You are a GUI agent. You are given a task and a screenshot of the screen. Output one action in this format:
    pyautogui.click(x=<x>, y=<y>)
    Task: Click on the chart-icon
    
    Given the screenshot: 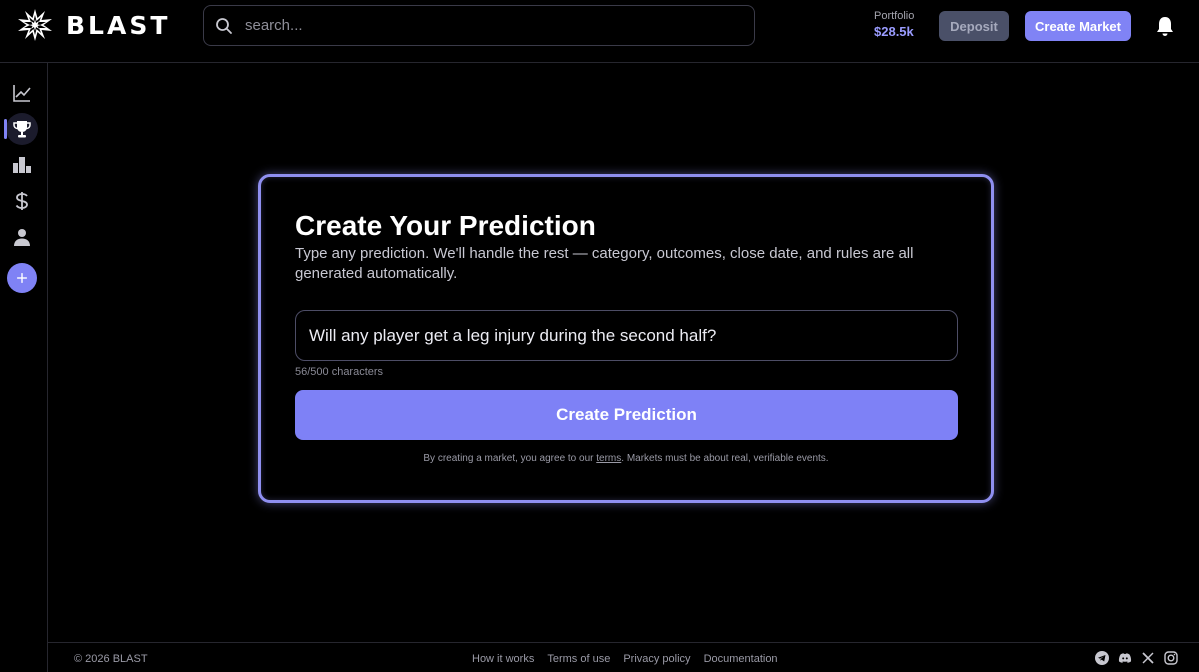 What is the action you would take?
    pyautogui.click(x=22, y=93)
    